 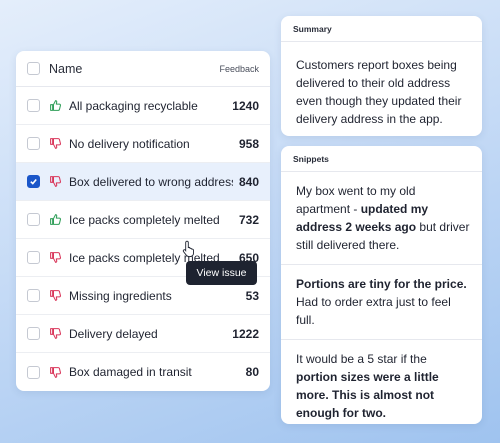 What do you see at coordinates (239, 69) in the screenshot?
I see `column-header-feedback: Feedback` at bounding box center [239, 69].